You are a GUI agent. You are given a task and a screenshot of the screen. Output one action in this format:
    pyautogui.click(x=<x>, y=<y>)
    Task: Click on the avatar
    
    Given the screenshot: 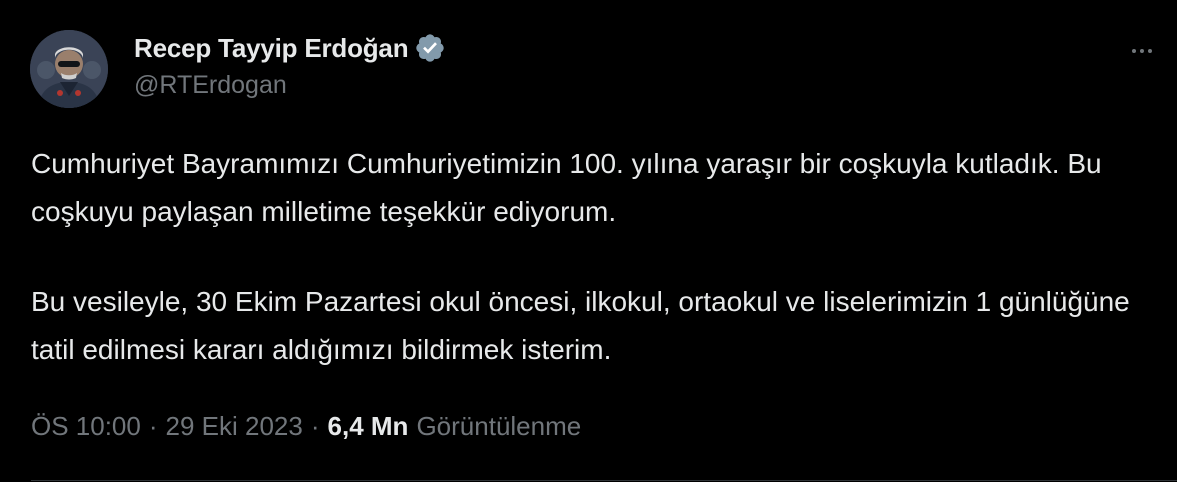 What is the action you would take?
    pyautogui.click(x=69, y=69)
    